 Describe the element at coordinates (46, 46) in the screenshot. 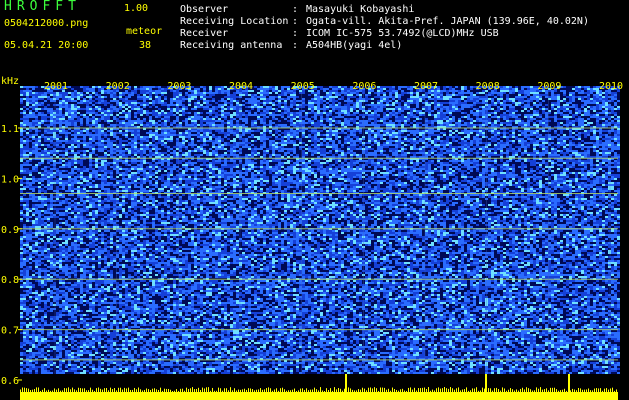

I see `file-datetime: 05.04.21 20:00` at that location.